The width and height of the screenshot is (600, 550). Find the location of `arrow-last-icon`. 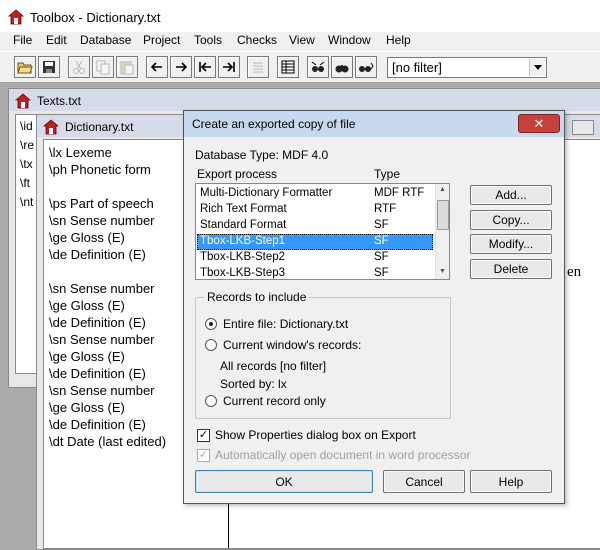

arrow-last-icon is located at coordinates (229, 67).